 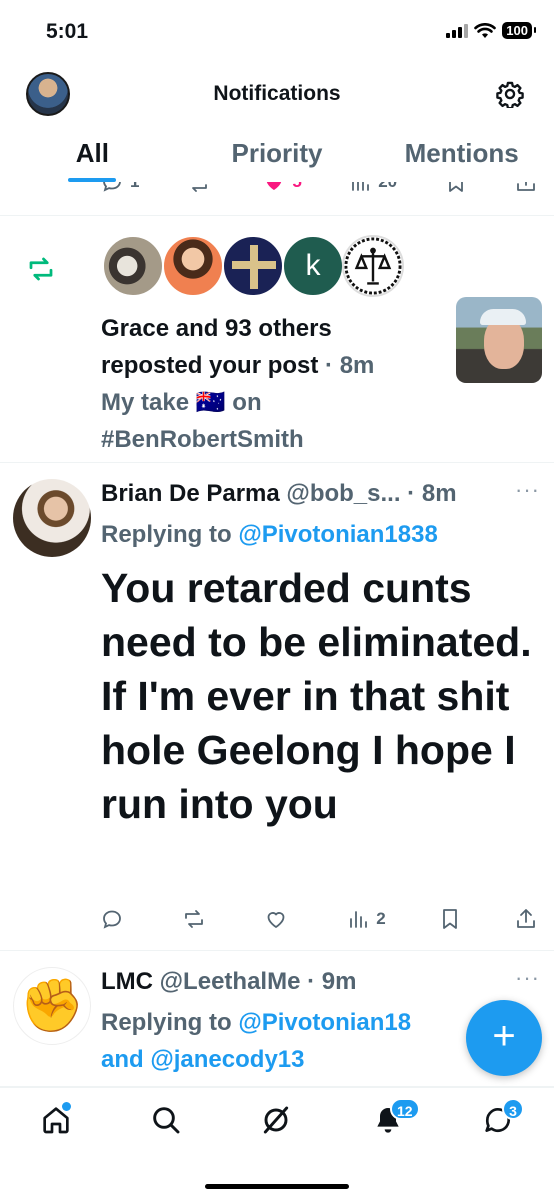 What do you see at coordinates (67, 31) in the screenshot?
I see `status-time: 5:01` at bounding box center [67, 31].